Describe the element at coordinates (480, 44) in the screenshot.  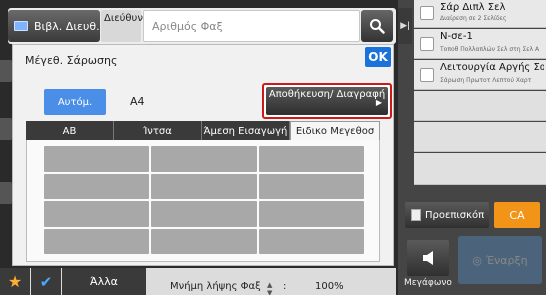
I see `list-item: Ν-σε-1 Τοποθ Πολλαπλών Σελ στη Σελ Α` at that location.